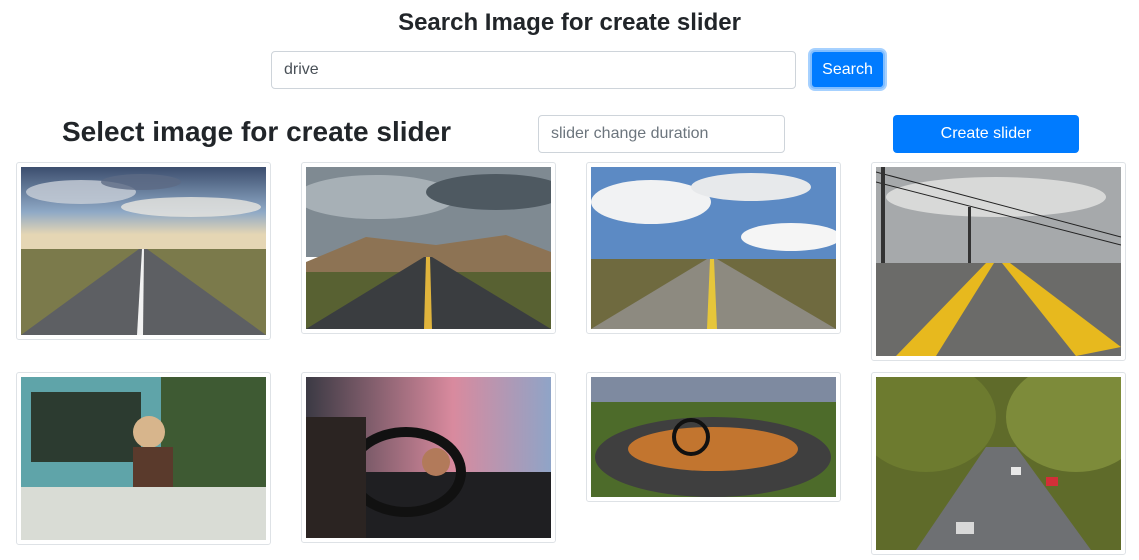  I want to click on search-button: Search, so click(847, 69).